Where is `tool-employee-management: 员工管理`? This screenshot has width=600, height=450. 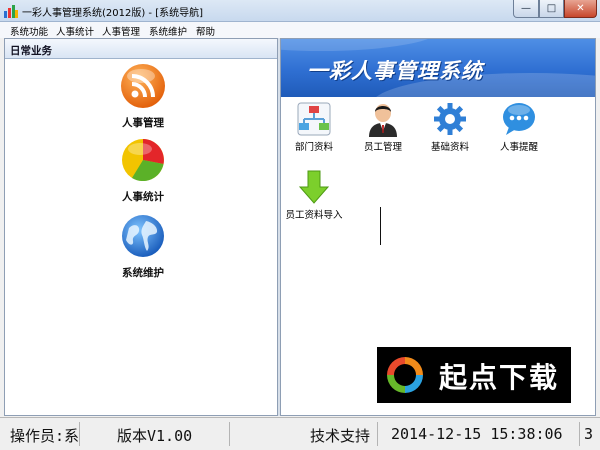 tool-employee-management: 员工管理 is located at coordinates (383, 129).